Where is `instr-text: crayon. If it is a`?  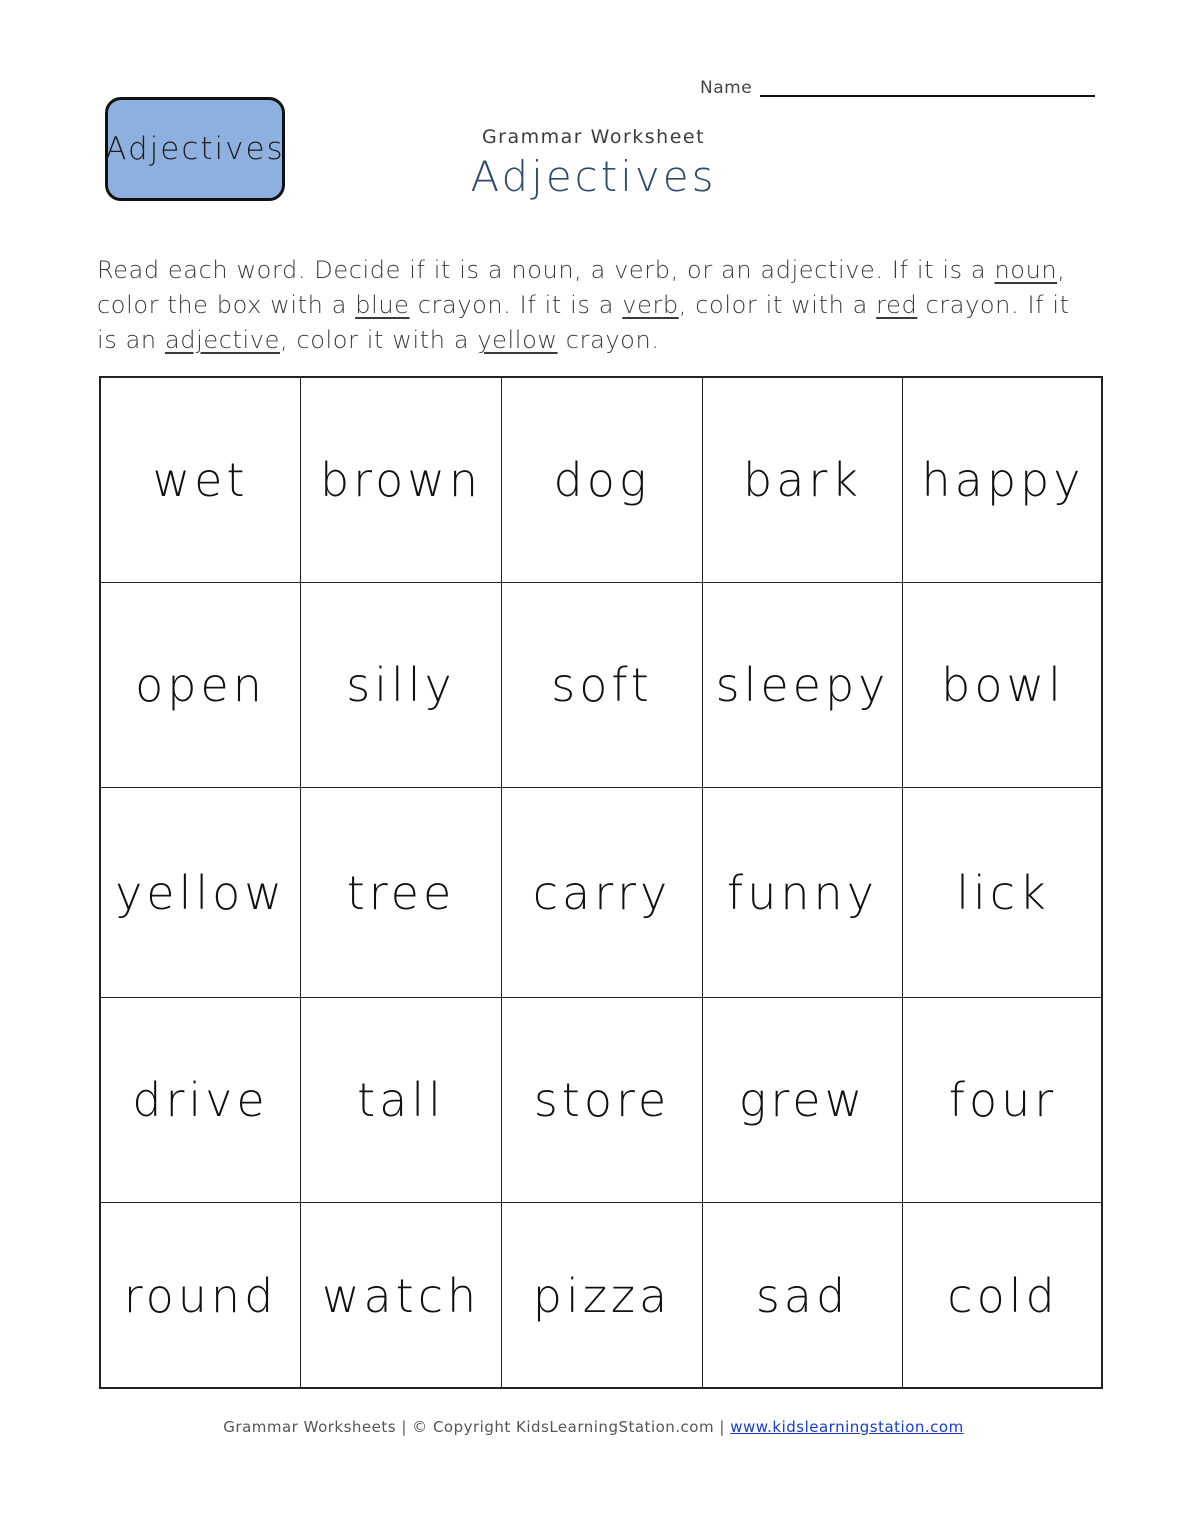 instr-text: crayon. If it is a is located at coordinates (516, 305).